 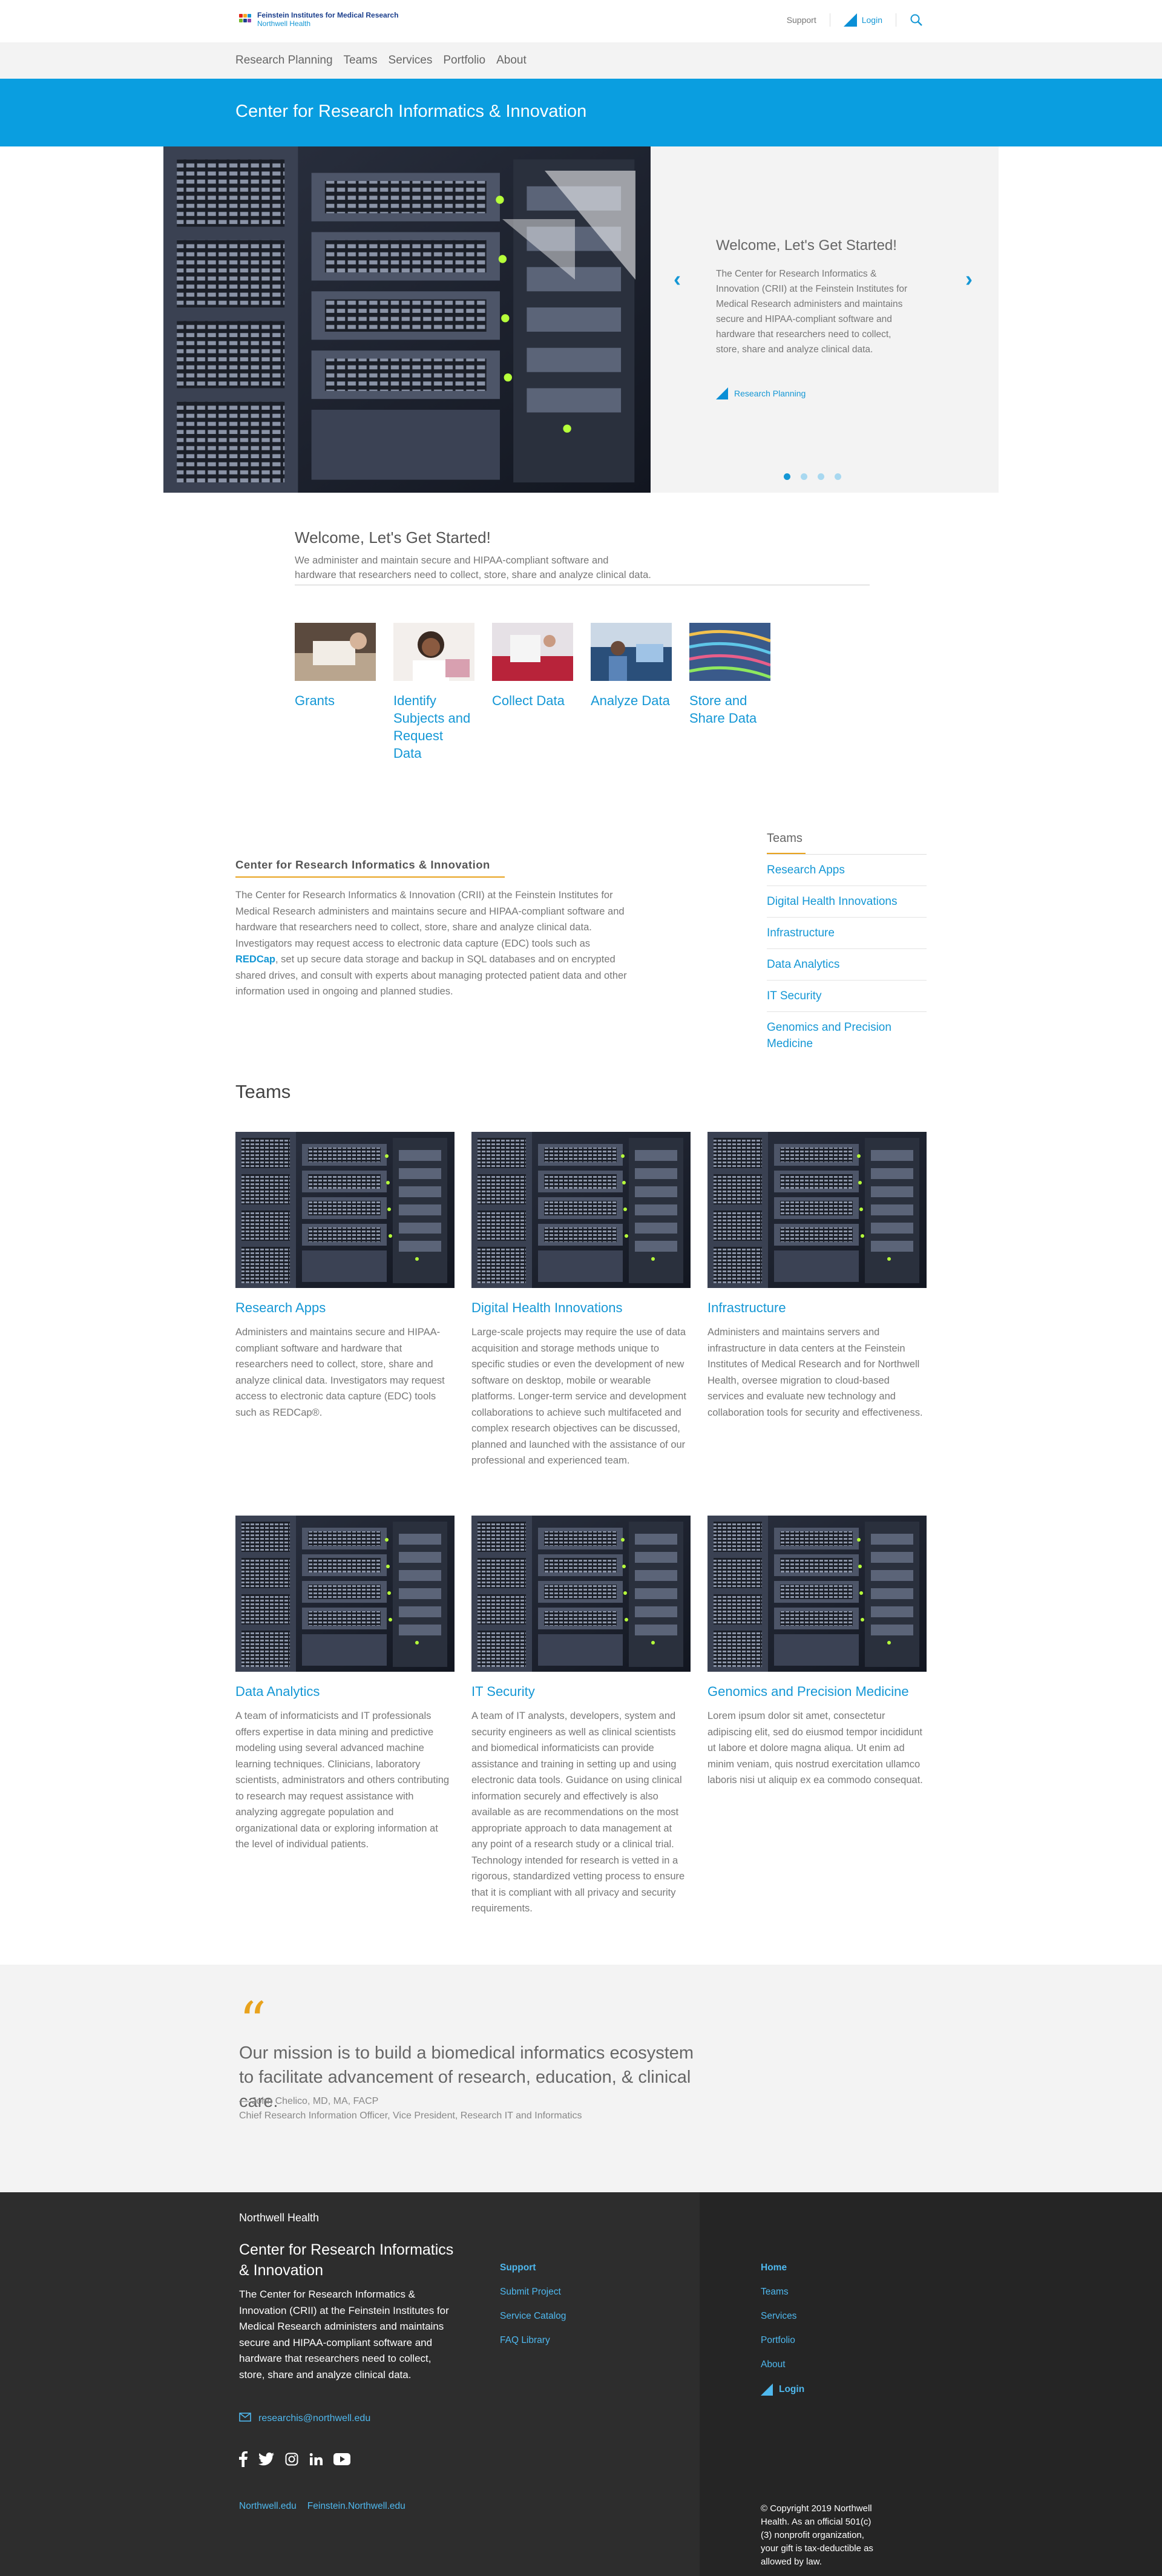 What do you see at coordinates (782, 2267) in the screenshot?
I see `footer-home-link: Home` at bounding box center [782, 2267].